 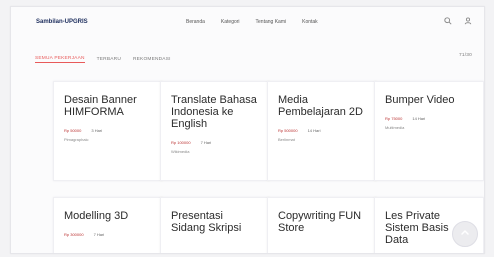 I want to click on job-price: Rp 50000, so click(x=73, y=130).